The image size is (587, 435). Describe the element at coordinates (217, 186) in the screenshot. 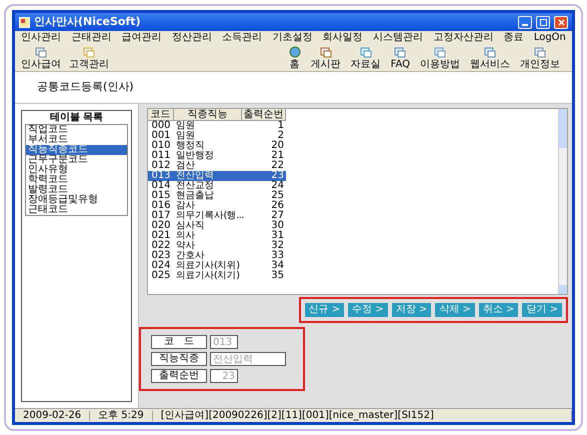

I see `grid-row: 014 전산교정 24` at that location.